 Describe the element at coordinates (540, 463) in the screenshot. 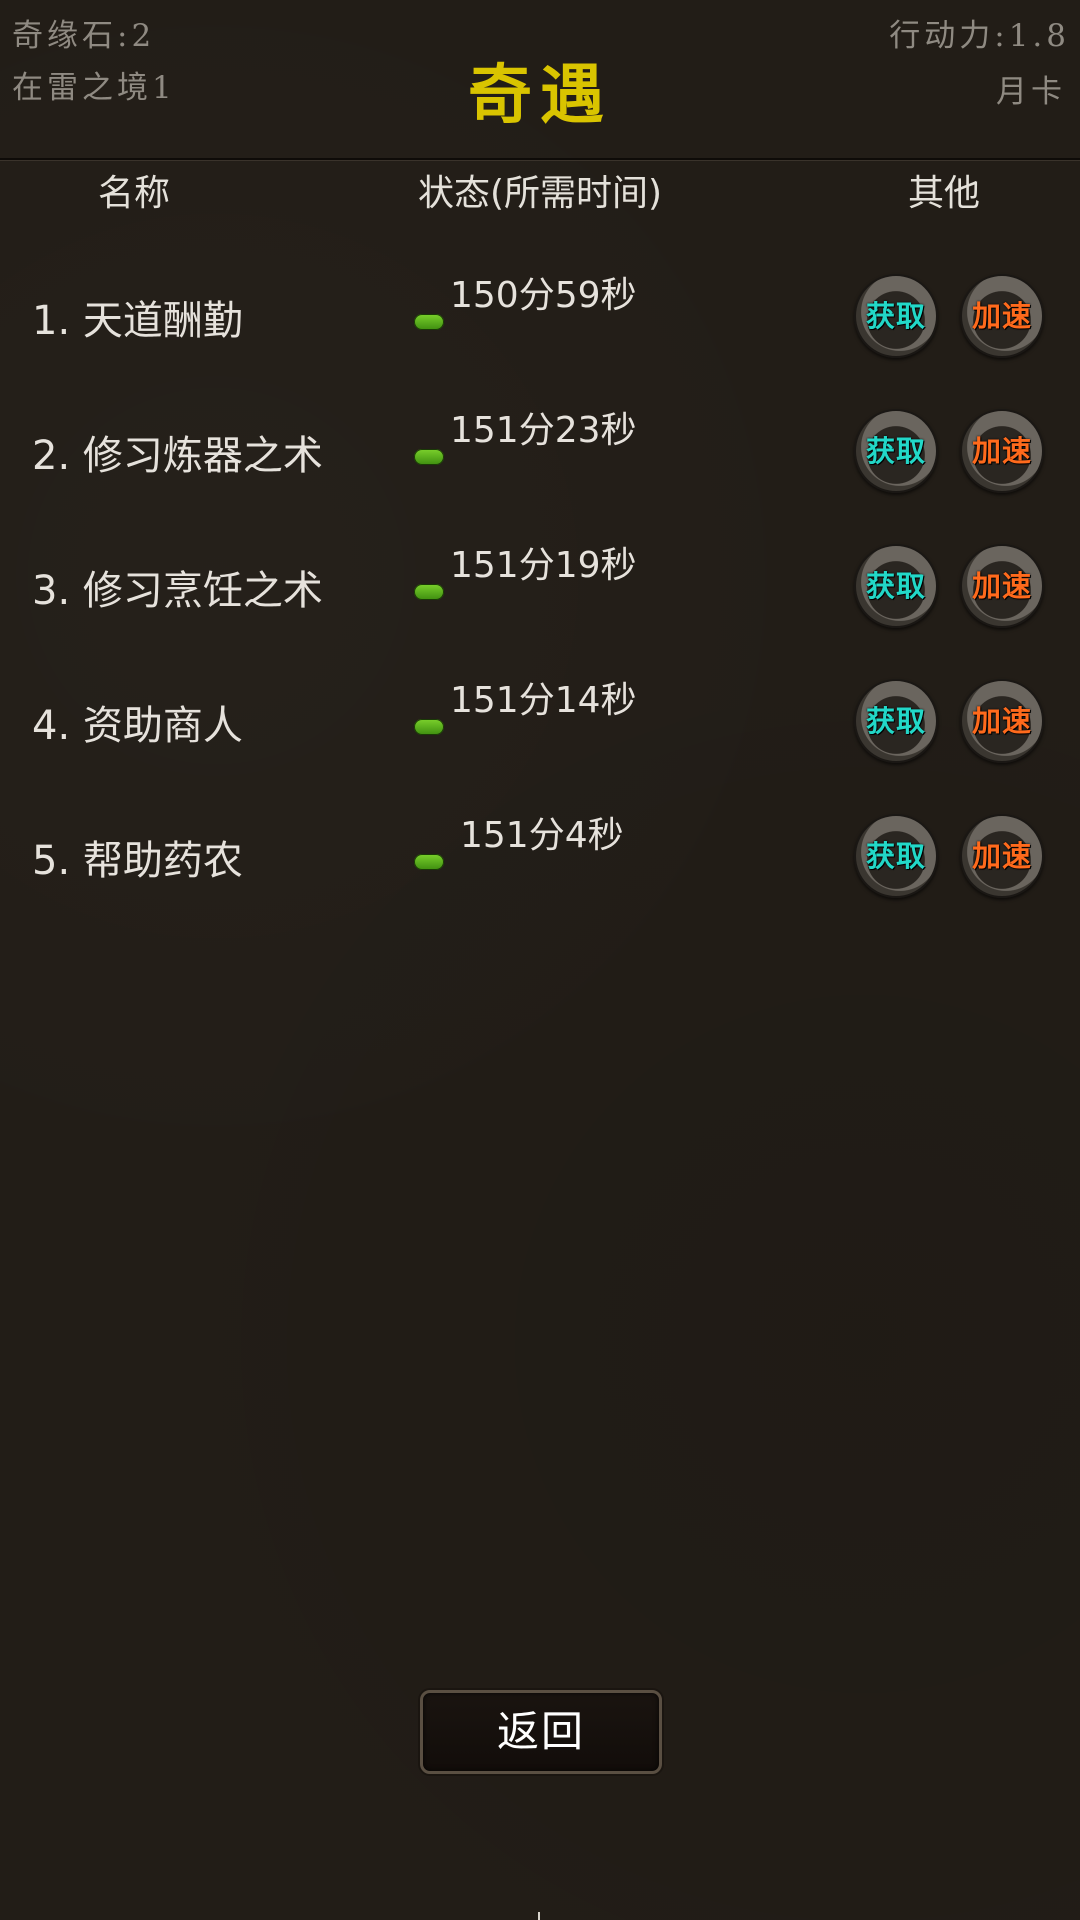

I see `list-item: 2. 修习炼器之术 151分23秒 获取 加速` at that location.